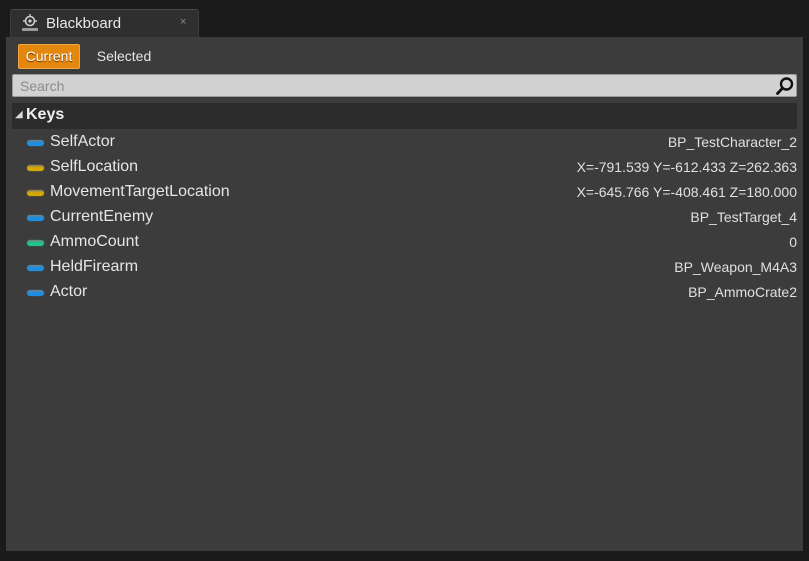 Image resolution: width=809 pixels, height=561 pixels. What do you see at coordinates (124, 56) in the screenshot?
I see `selected-button: Selected` at bounding box center [124, 56].